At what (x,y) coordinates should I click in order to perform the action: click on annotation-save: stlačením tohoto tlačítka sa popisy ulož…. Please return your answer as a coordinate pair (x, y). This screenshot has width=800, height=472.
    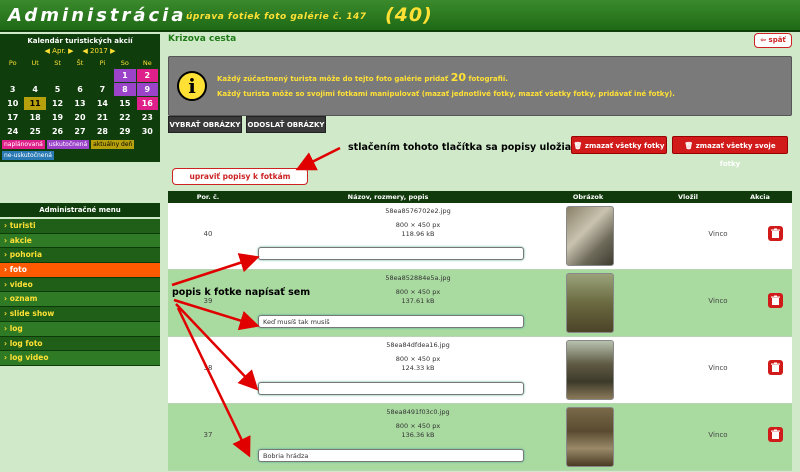
    Looking at the image, I should click on (460, 147).